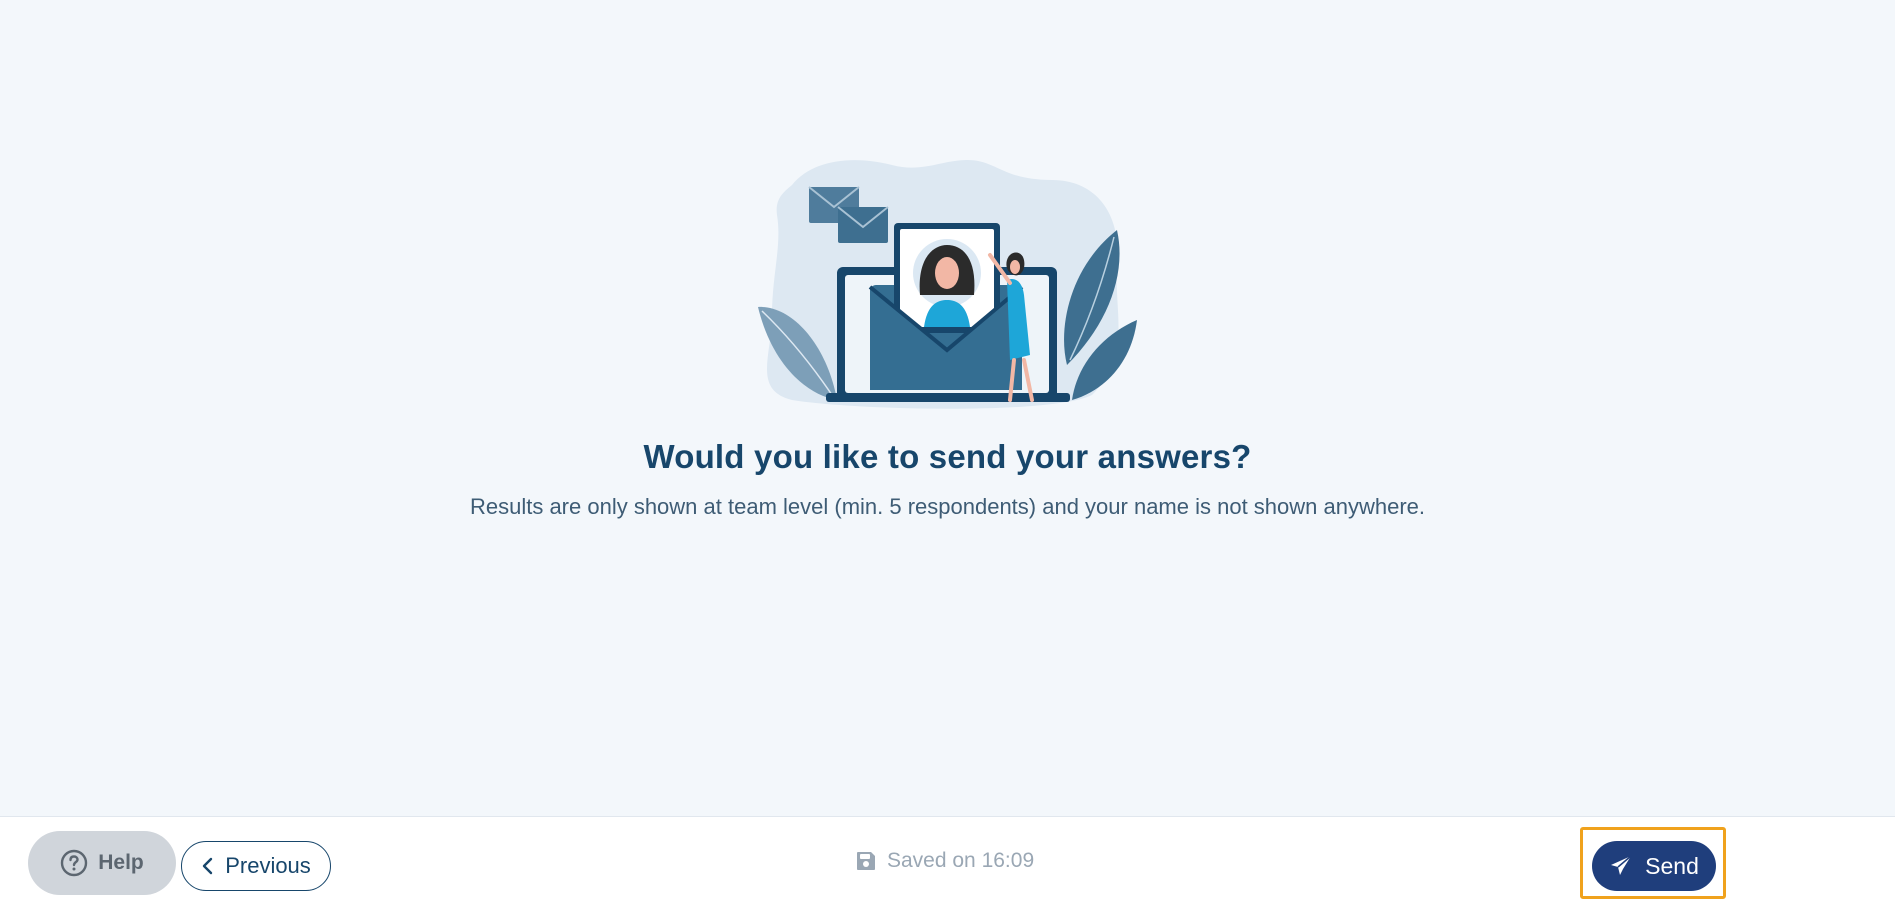 Image resolution: width=1895 pixels, height=906 pixels. What do you see at coordinates (1672, 865) in the screenshot?
I see `send-label: Send` at bounding box center [1672, 865].